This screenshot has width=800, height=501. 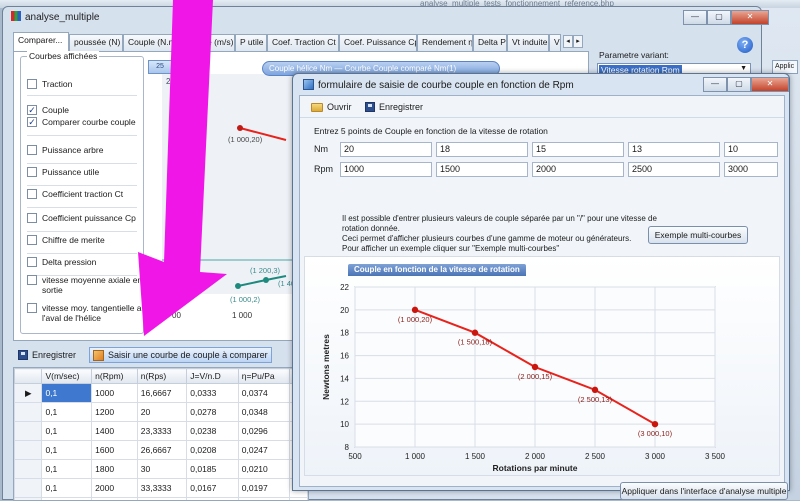 What do you see at coordinates (264, 412) in the screenshot?
I see `table-cell: 0,0348` at bounding box center [264, 412].